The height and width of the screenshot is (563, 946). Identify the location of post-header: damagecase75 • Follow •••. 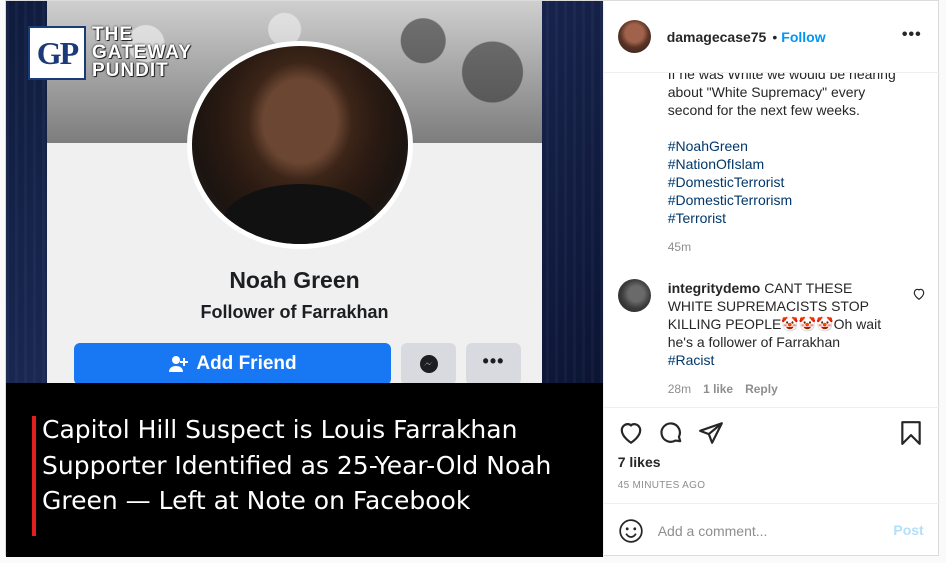
(771, 37).